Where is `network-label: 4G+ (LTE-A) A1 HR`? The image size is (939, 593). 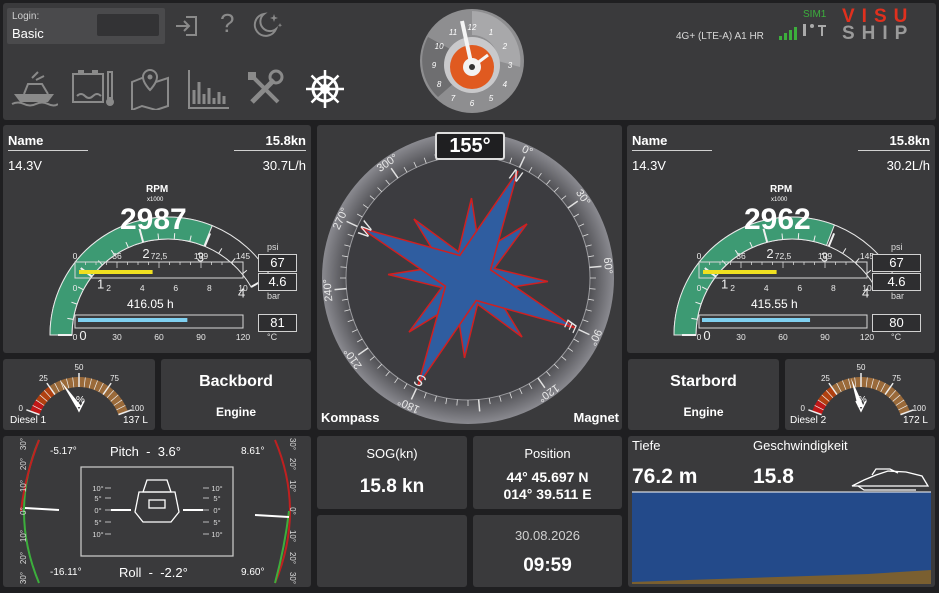 network-label: 4G+ (LTE-A) A1 HR is located at coordinates (720, 36).